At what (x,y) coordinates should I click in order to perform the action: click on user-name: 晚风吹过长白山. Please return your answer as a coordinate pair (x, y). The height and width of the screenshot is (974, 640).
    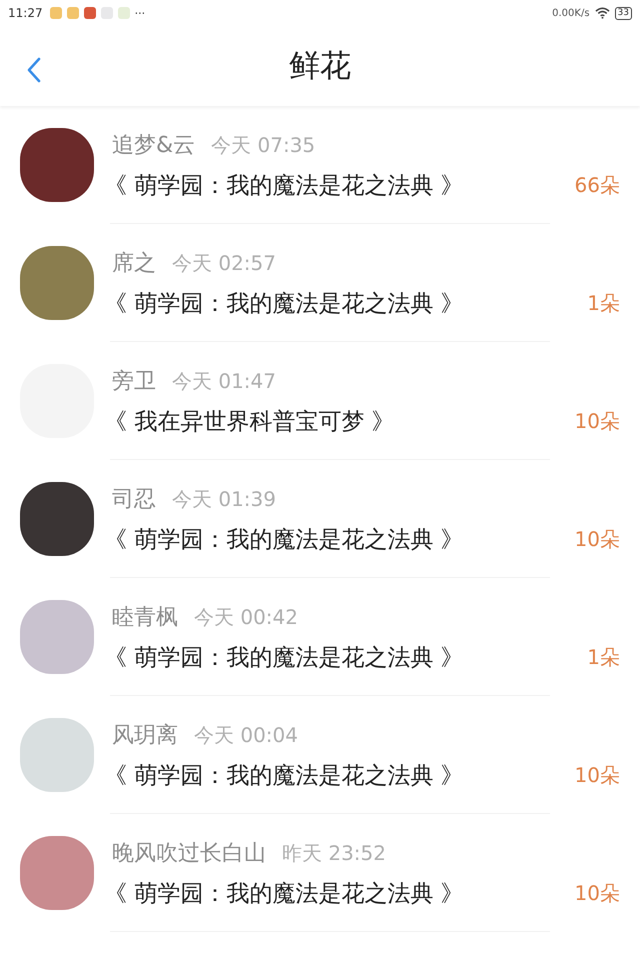
    Looking at the image, I should click on (189, 854).